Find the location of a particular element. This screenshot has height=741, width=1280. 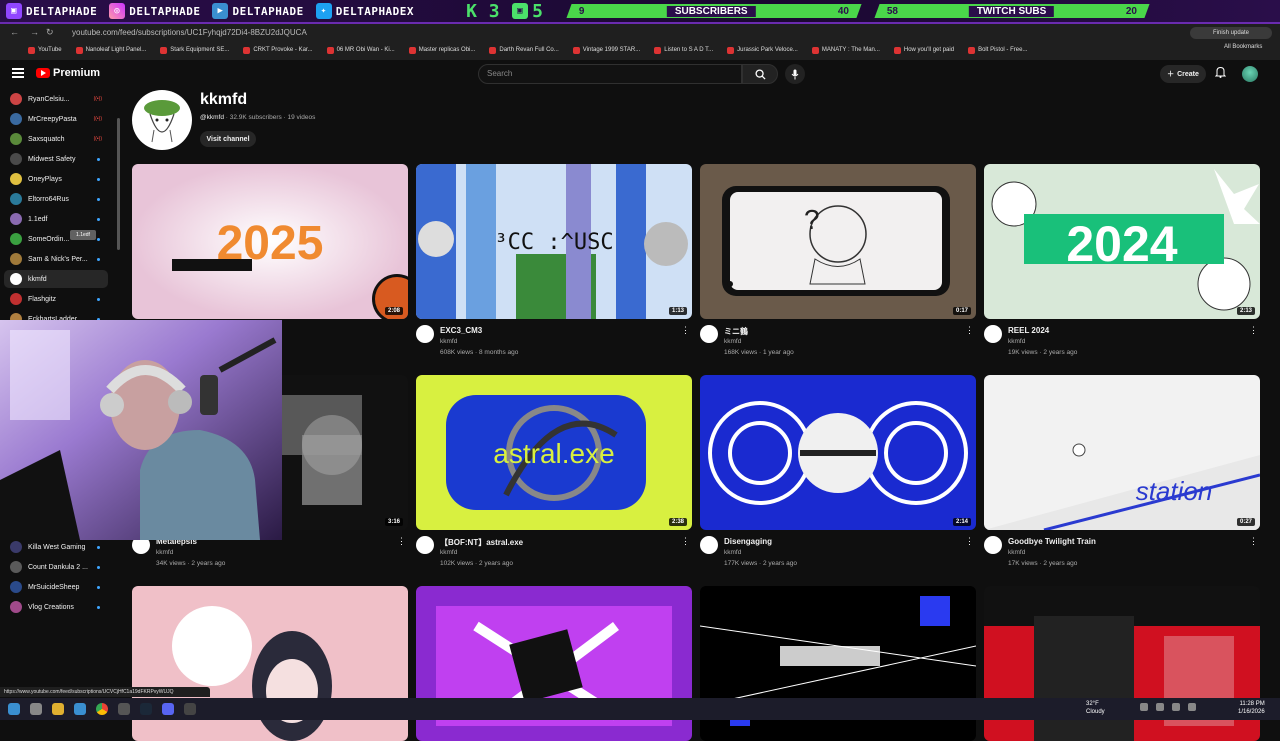

search-input: Search is located at coordinates (610, 74).